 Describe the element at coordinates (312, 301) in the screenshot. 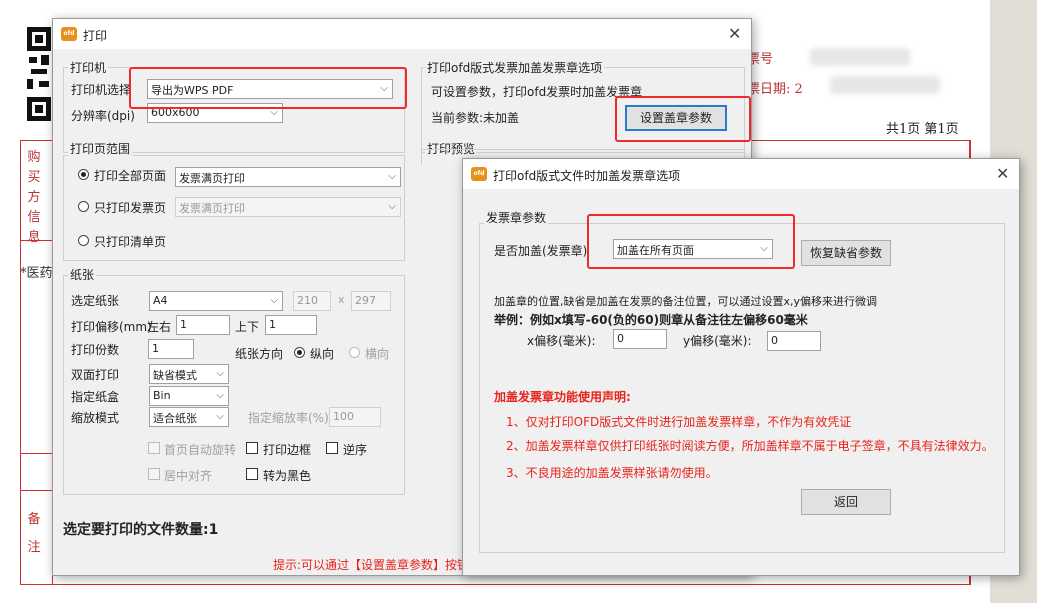

I see `paper-width-field: 210` at that location.